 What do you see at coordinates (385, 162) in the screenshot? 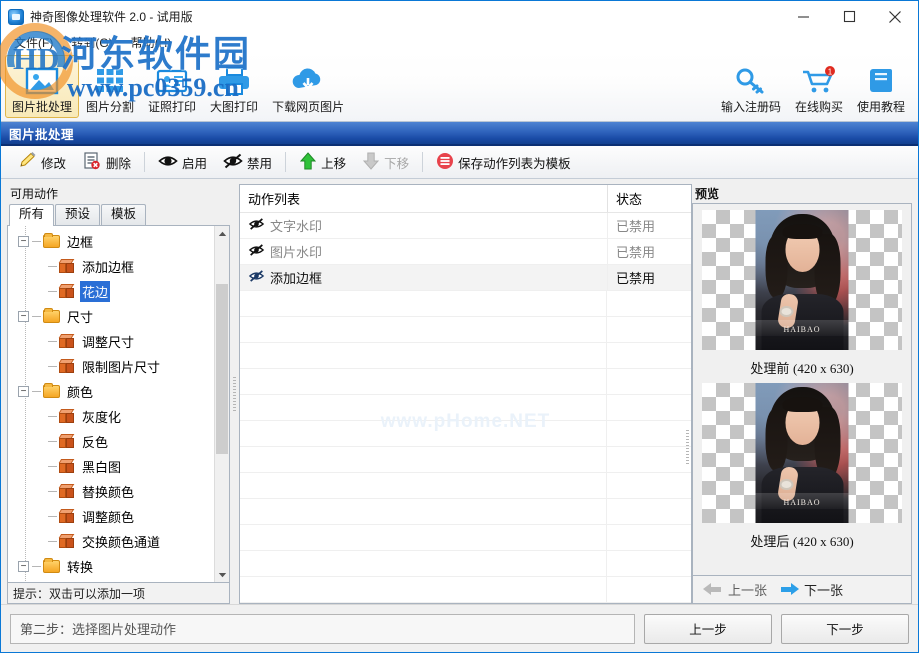
I see `move-down-button: 下移` at bounding box center [385, 162].